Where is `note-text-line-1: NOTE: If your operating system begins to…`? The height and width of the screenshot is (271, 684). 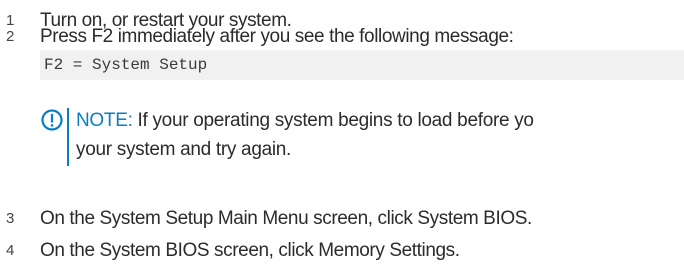 note-text-line-1: NOTE: If your operating system begins to… is located at coordinates (305, 121).